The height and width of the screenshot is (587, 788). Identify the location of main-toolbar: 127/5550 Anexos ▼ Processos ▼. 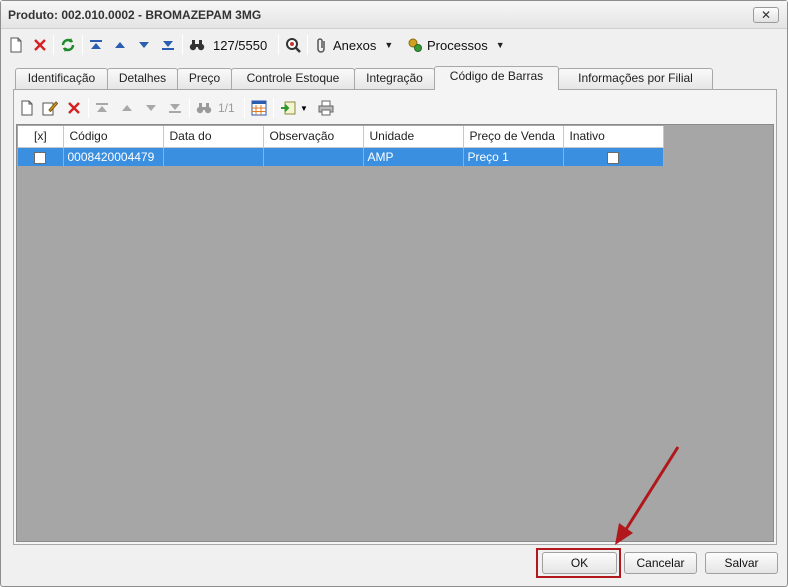
(394, 45).